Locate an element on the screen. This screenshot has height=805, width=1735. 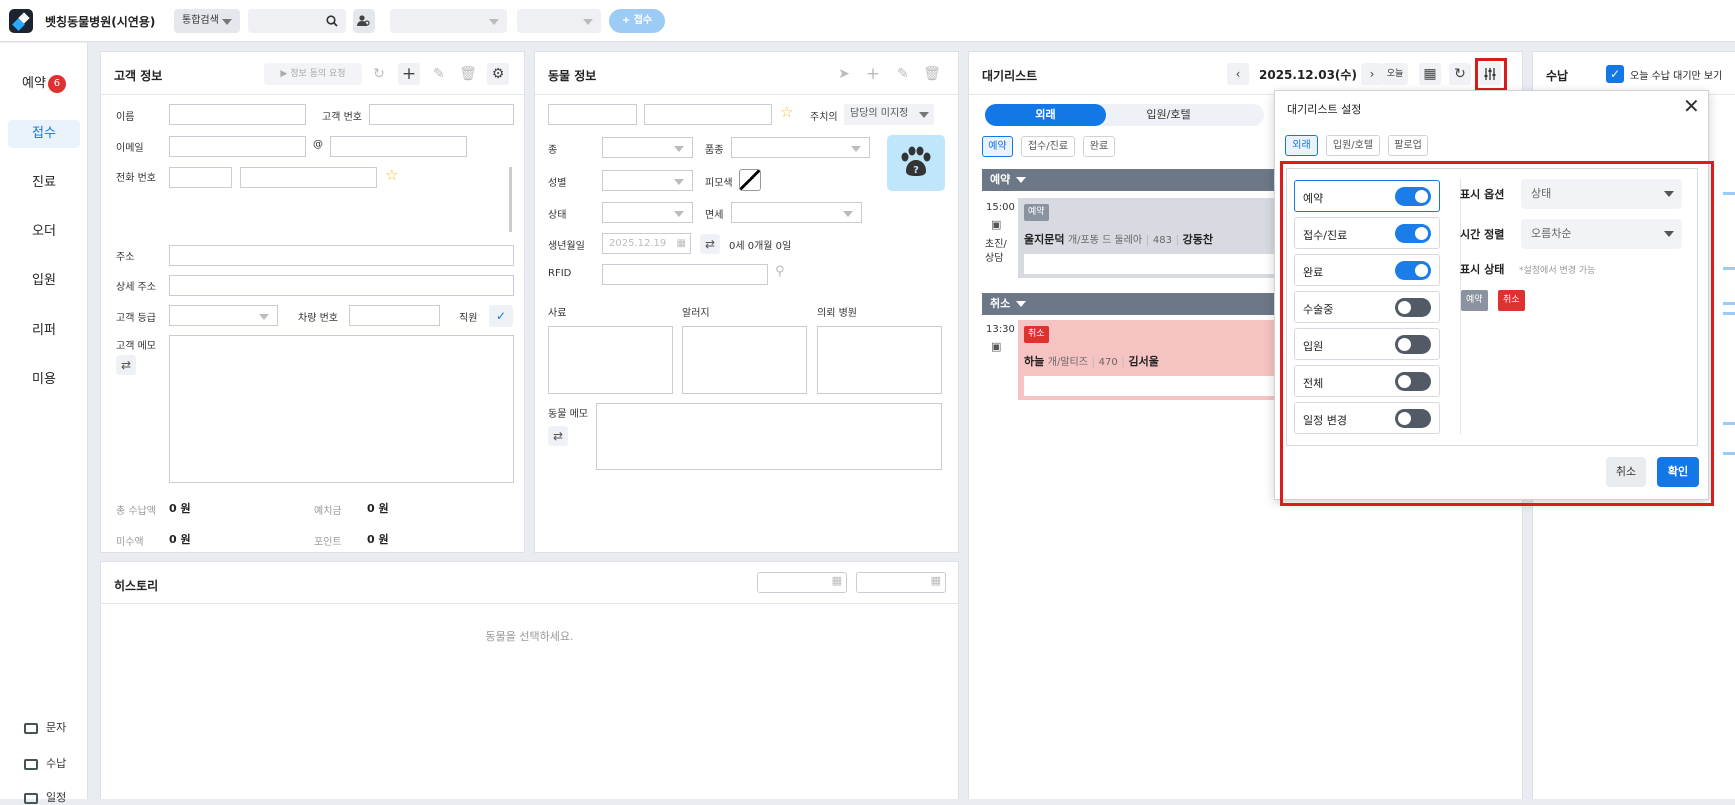
modal-tab-followup: 팔로업 is located at coordinates (1408, 145).